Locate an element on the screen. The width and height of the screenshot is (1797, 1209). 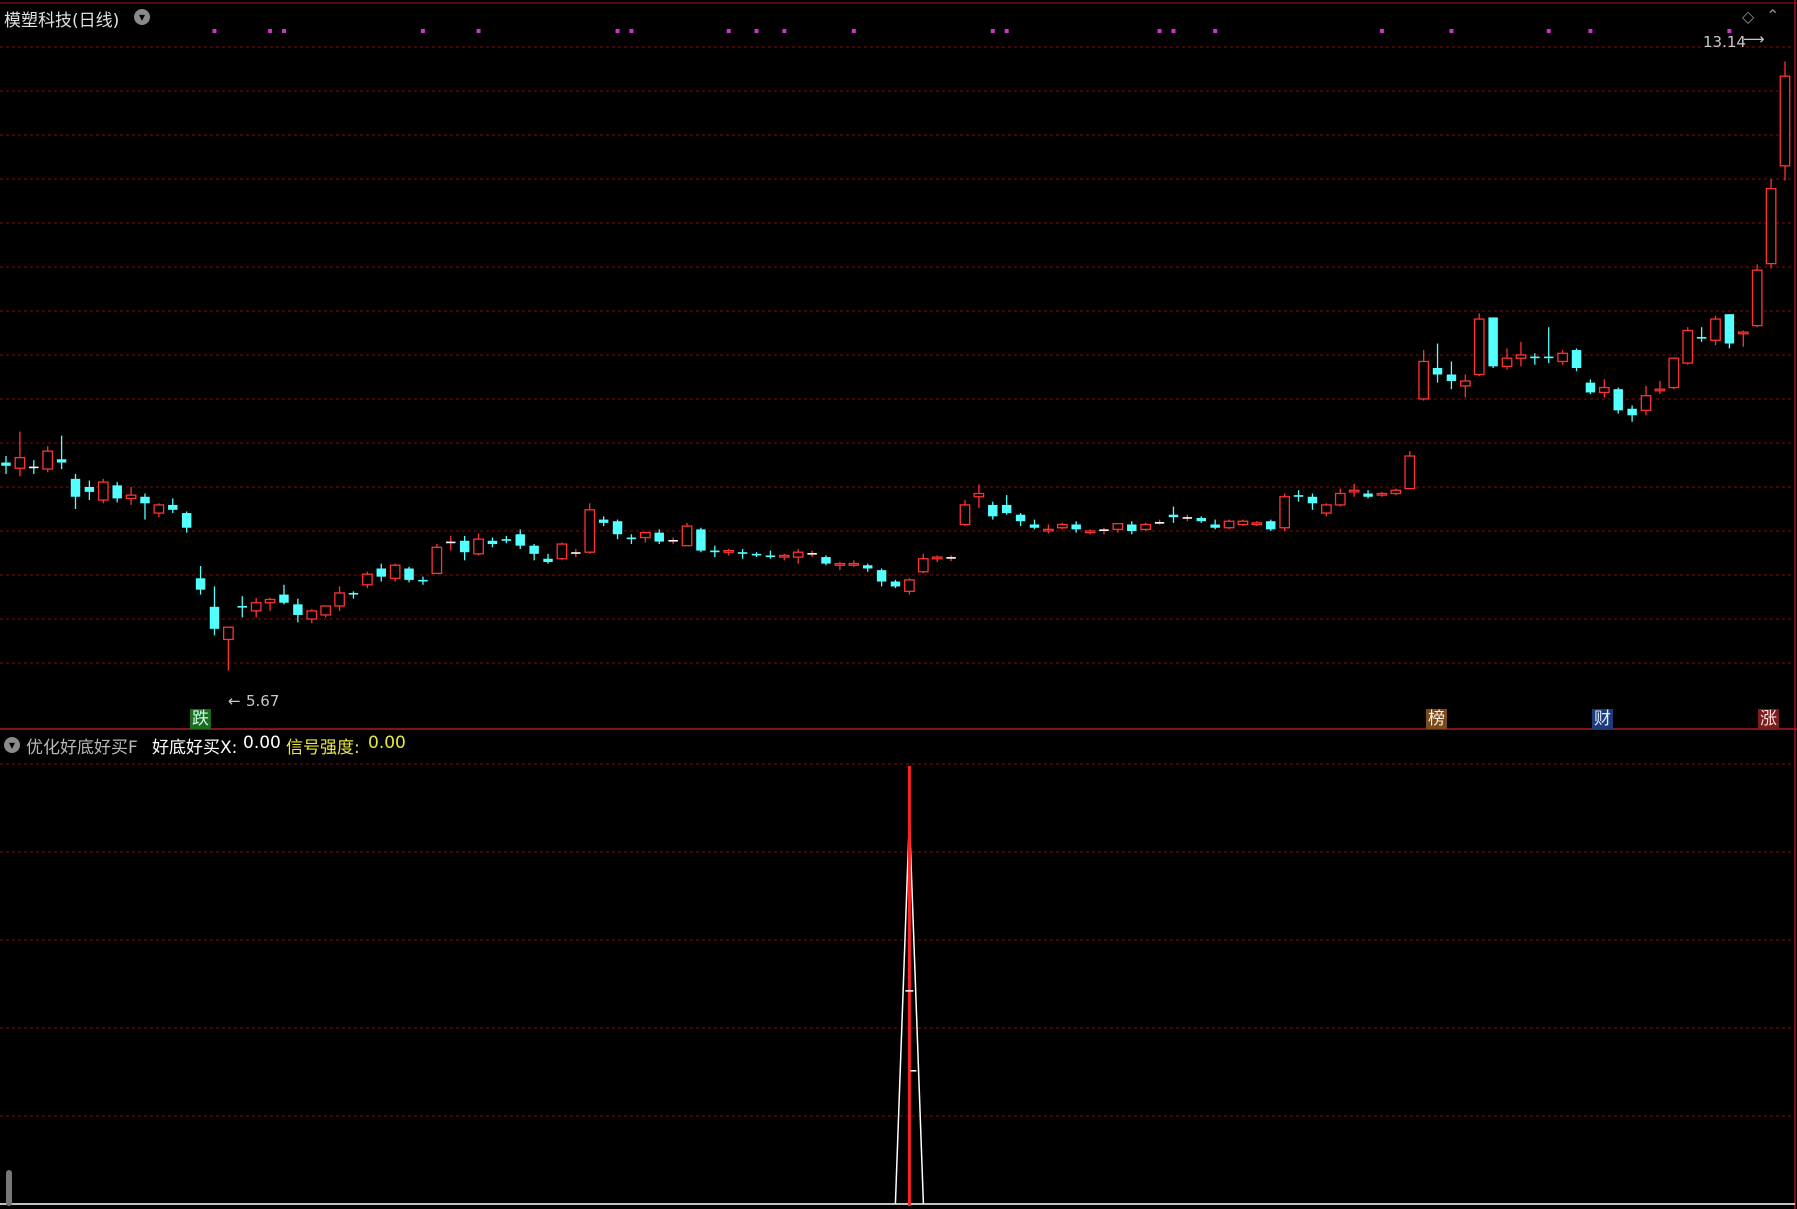
low-price-label: 5.67 is located at coordinates (263, 701).